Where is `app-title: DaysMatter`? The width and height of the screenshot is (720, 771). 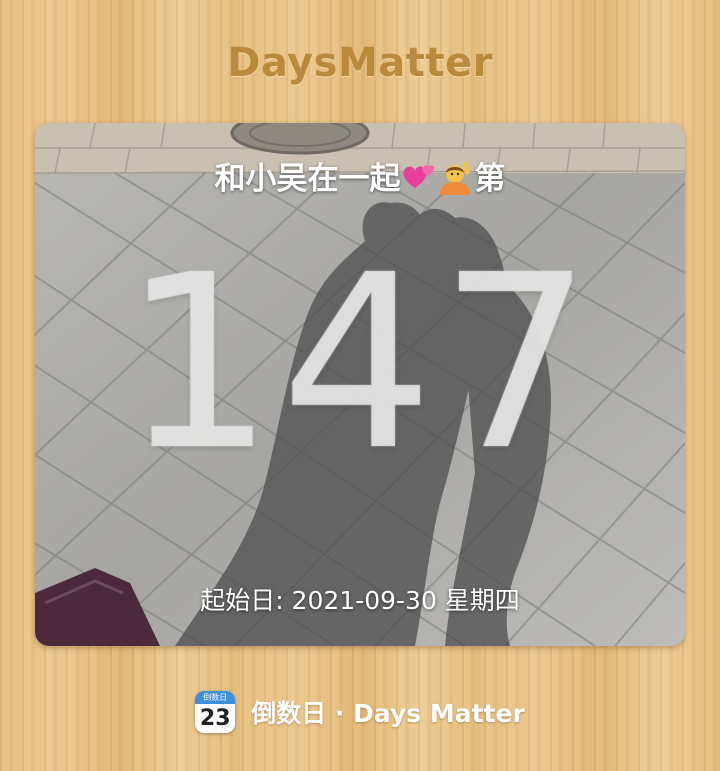
app-title: DaysMatter is located at coordinates (360, 63).